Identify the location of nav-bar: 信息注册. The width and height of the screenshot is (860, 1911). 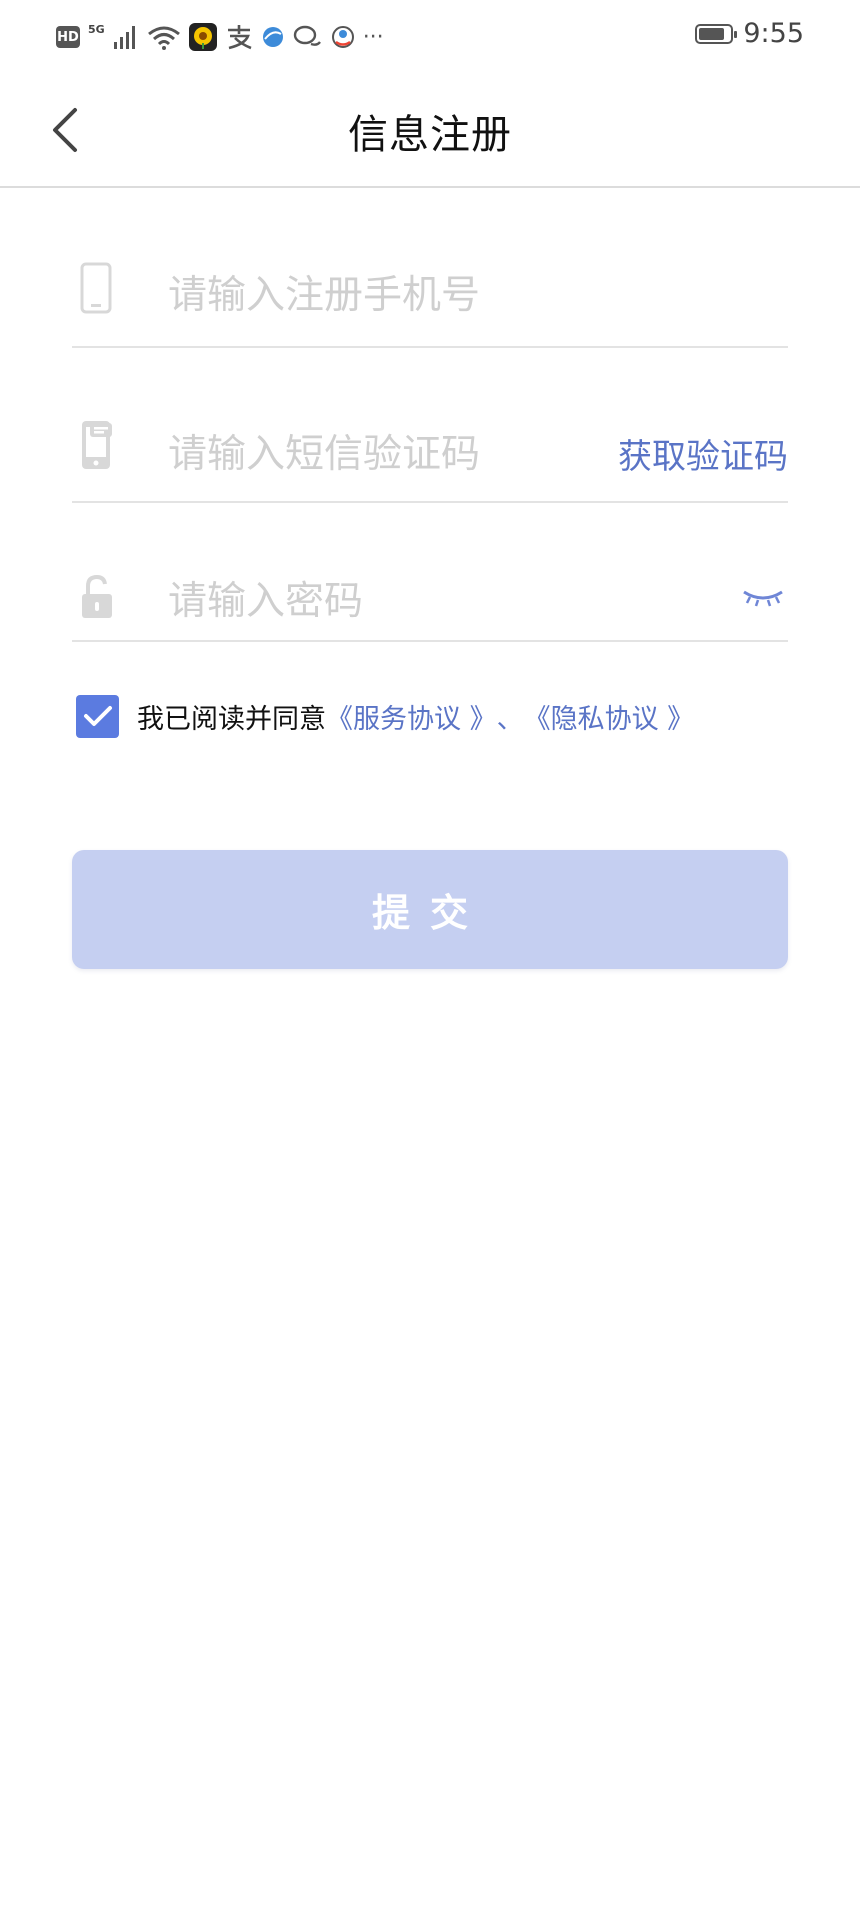
(430, 130).